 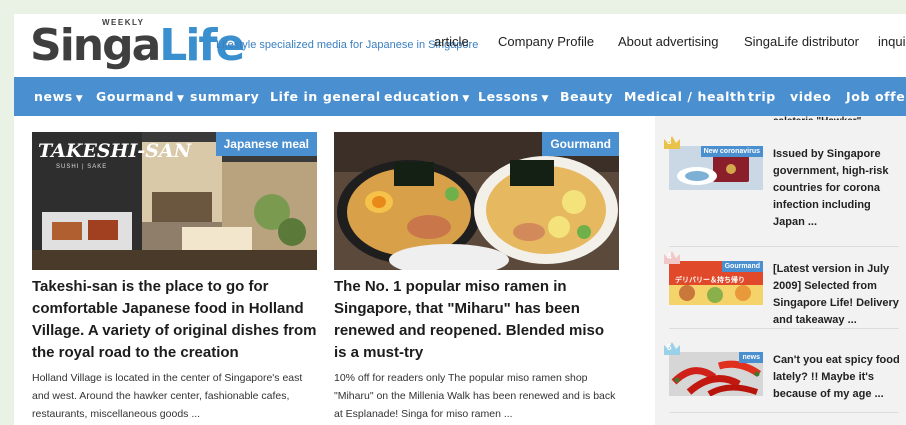 I want to click on topnav-article: article, so click(x=451, y=41).